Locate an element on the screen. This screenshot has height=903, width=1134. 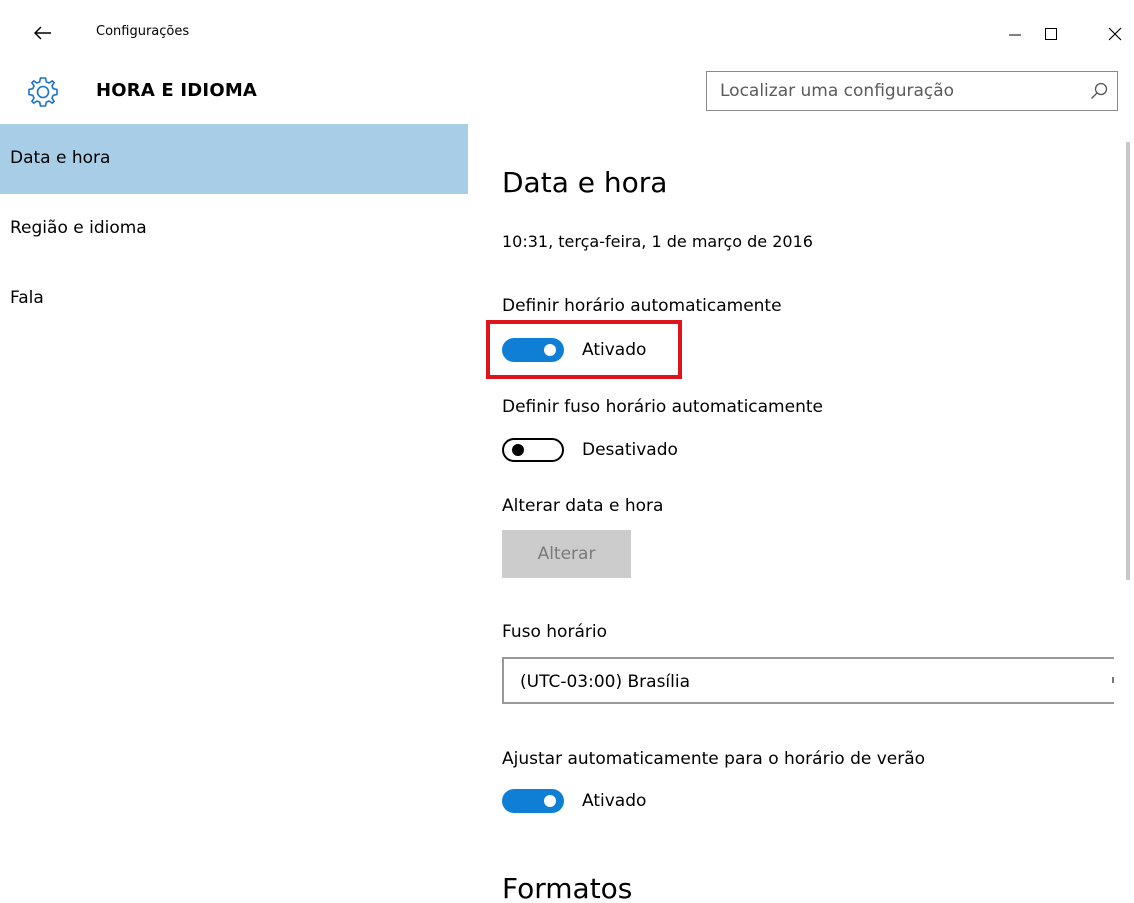
highlight-box is located at coordinates (584, 349).